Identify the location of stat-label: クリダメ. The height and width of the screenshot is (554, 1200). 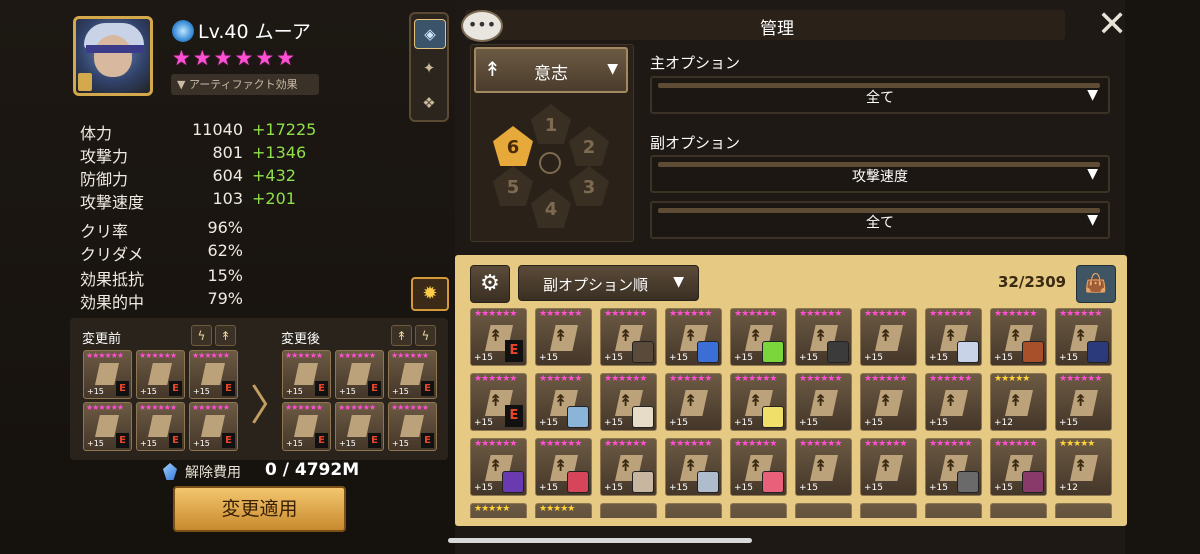
(112, 254).